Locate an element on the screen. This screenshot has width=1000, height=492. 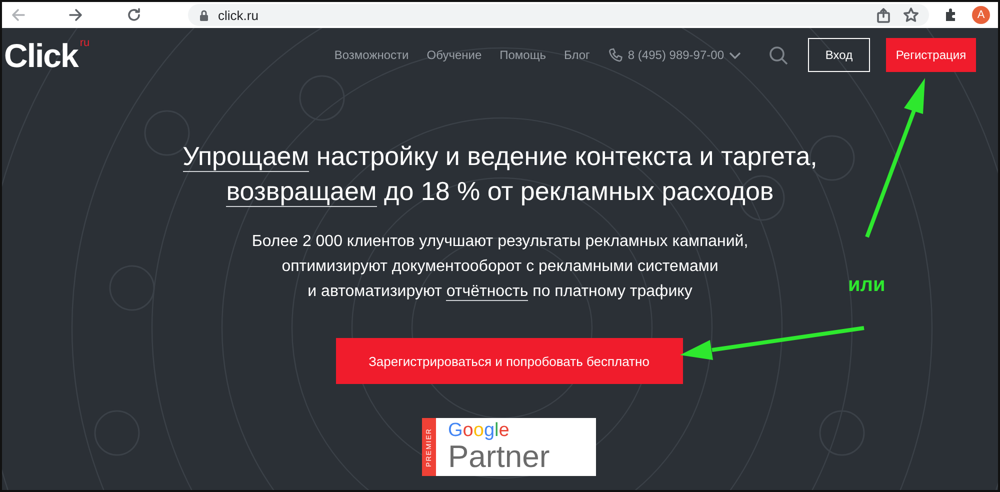
annotation-text: или is located at coordinates (867, 285).